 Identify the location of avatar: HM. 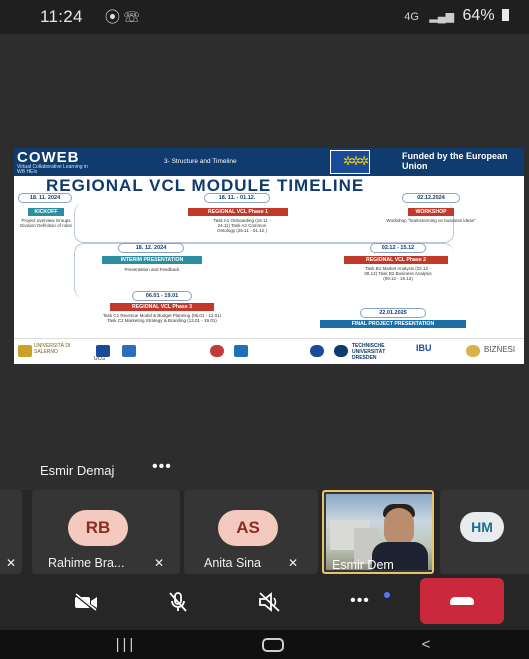
(482, 527).